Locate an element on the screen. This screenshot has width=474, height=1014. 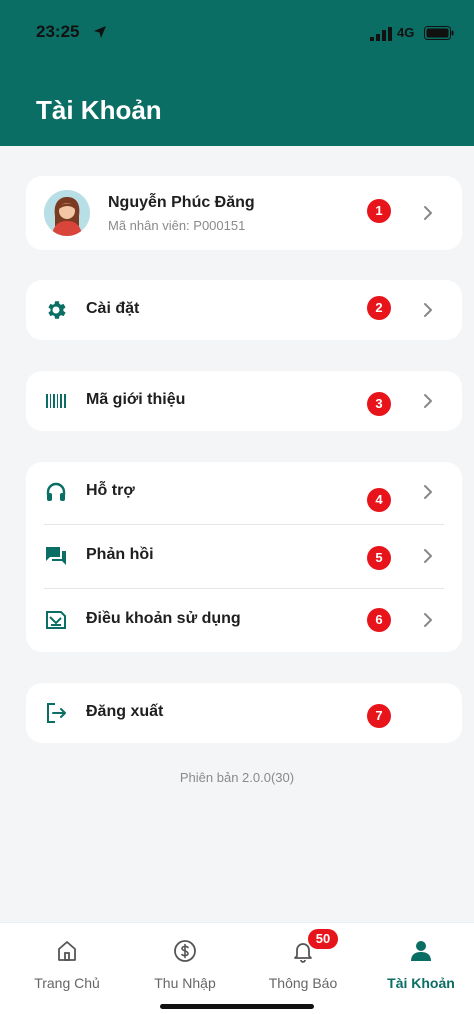
status-bar: 23:25 4G is located at coordinates (237, 32).